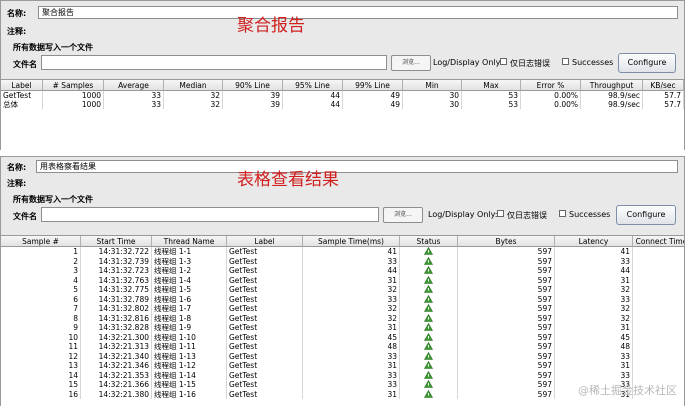 The height and width of the screenshot is (406, 685). I want to click on table-row: 914:31:32.828线程组 1-9GetTest315973115, so click(342, 328).